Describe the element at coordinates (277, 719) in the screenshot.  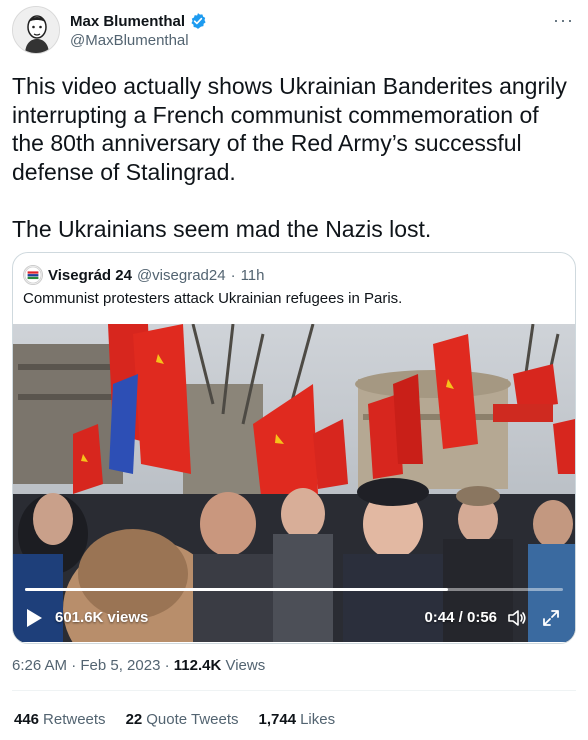
I see `likes-count: 1,744` at that location.